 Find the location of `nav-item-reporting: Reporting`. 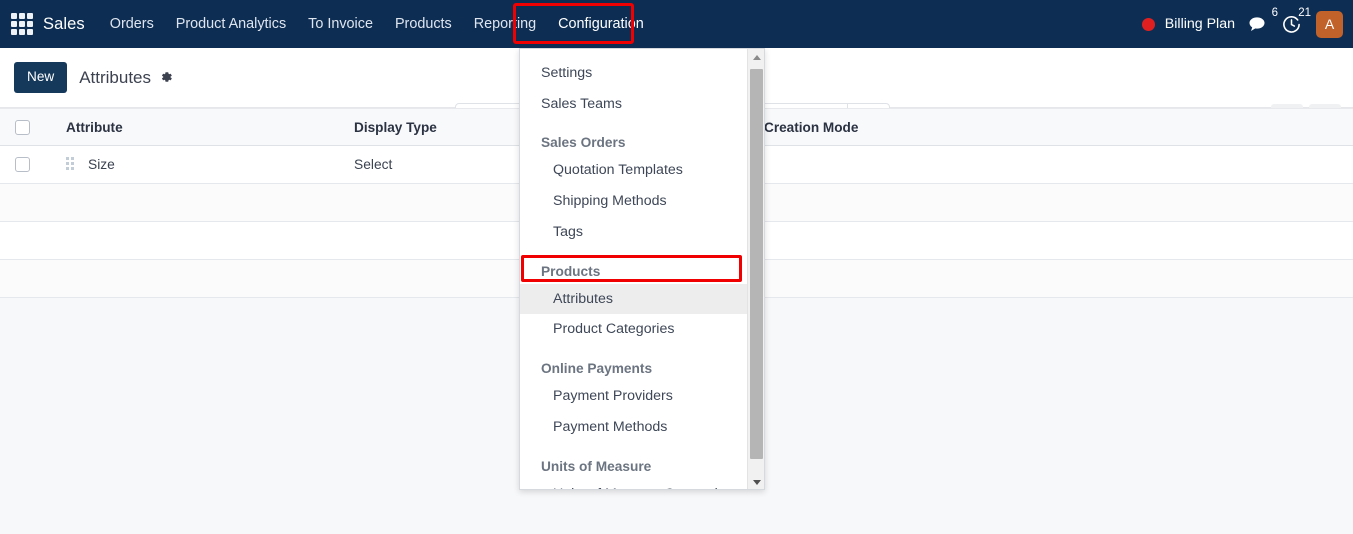

nav-item-reporting: Reporting is located at coordinates (505, 24).